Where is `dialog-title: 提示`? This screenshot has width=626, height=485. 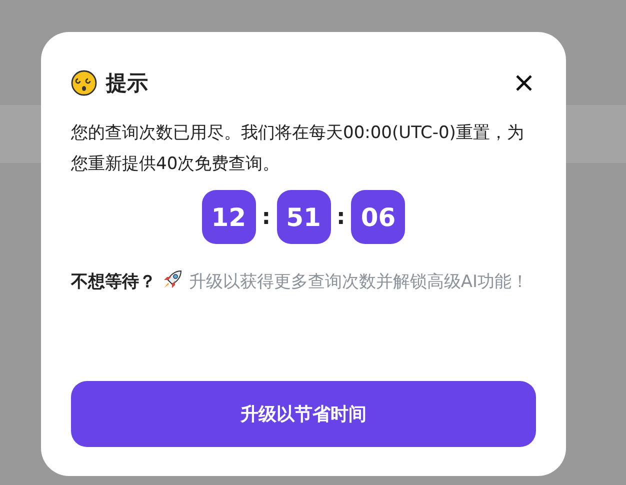 dialog-title: 提示 is located at coordinates (127, 83).